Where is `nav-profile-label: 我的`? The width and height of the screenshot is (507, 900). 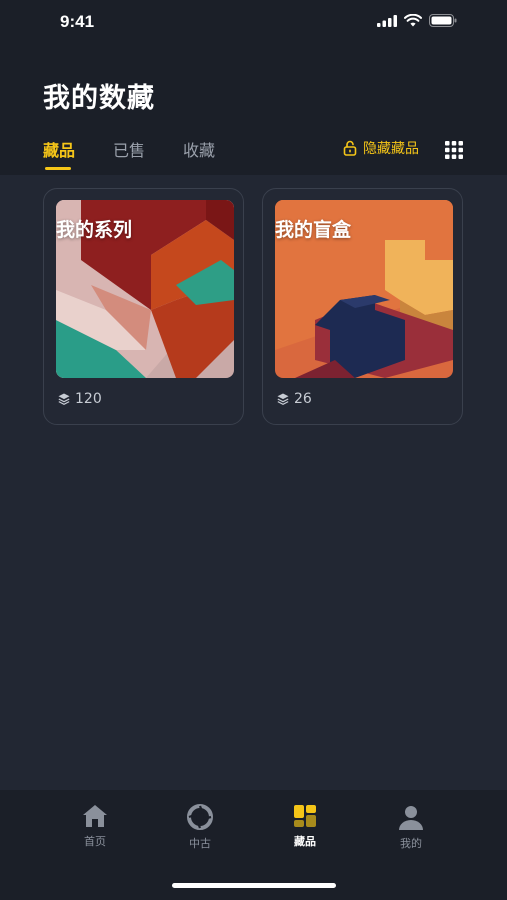 nav-profile-label: 我的 is located at coordinates (411, 843).